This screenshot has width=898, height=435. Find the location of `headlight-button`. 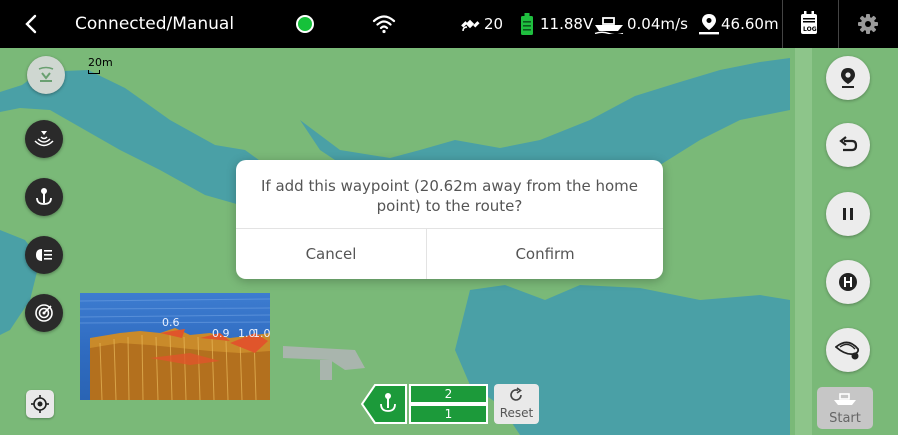

headlight-button is located at coordinates (44, 255).